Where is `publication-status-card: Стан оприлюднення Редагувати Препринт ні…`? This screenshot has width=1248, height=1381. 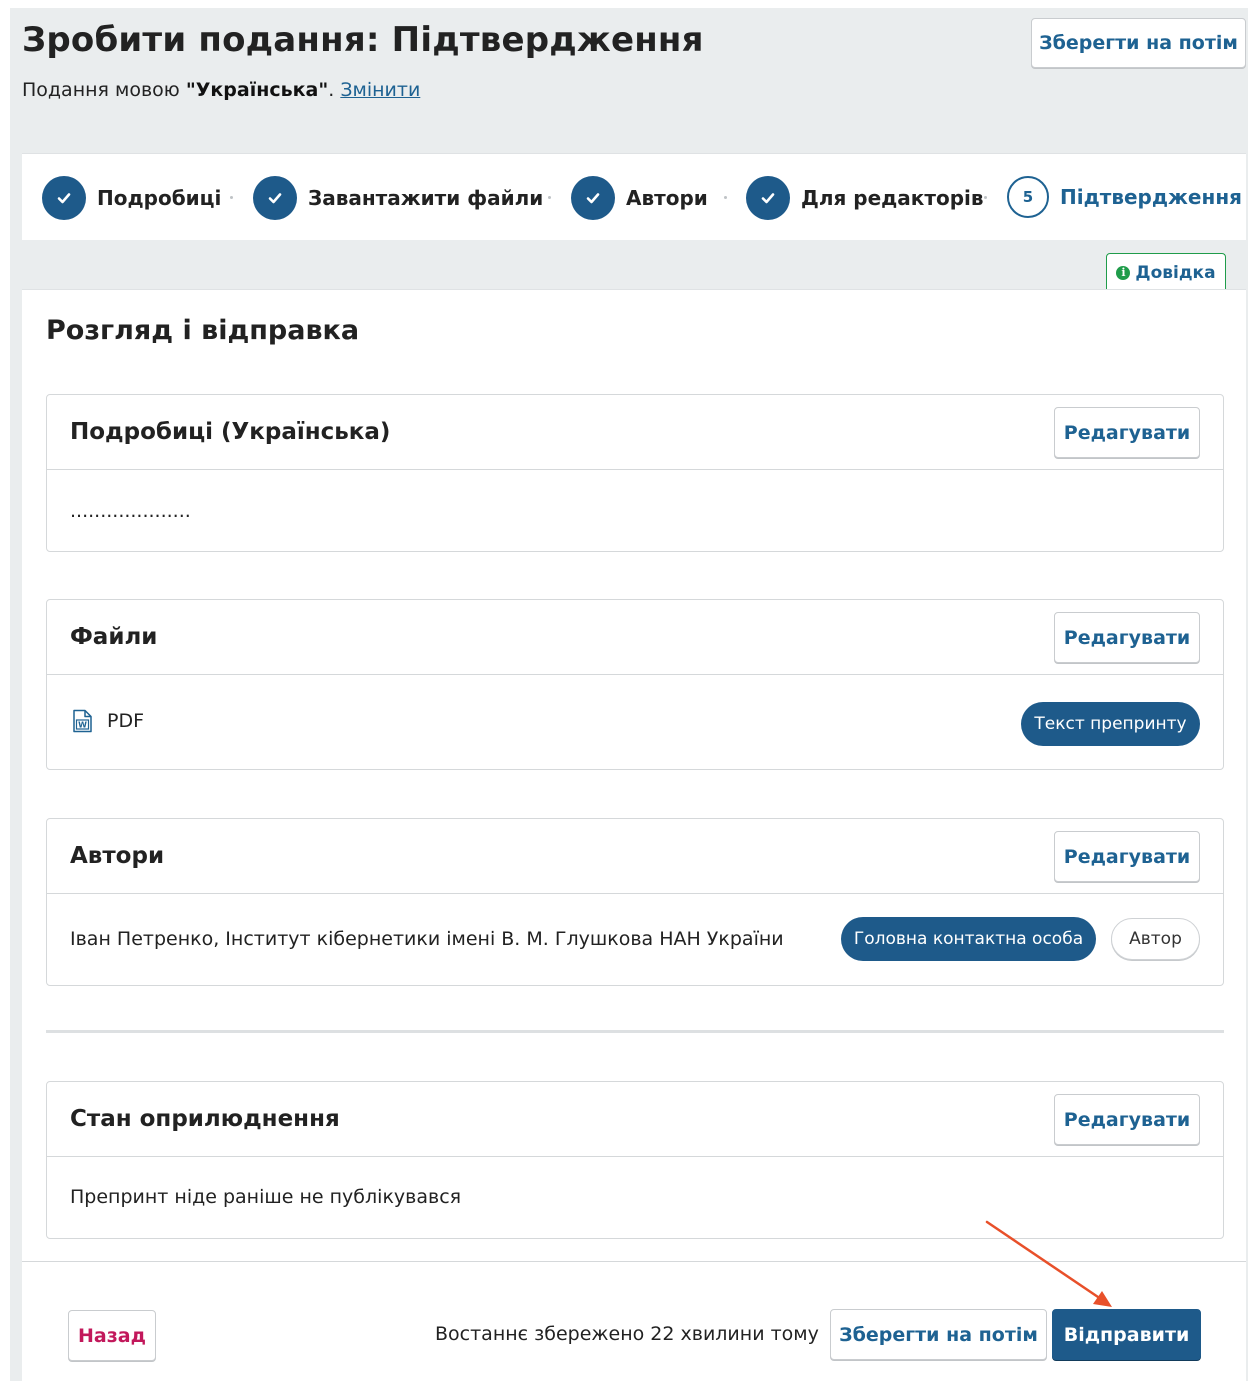 publication-status-card: Стан оприлюднення Редагувати Препринт ні… is located at coordinates (635, 1160).